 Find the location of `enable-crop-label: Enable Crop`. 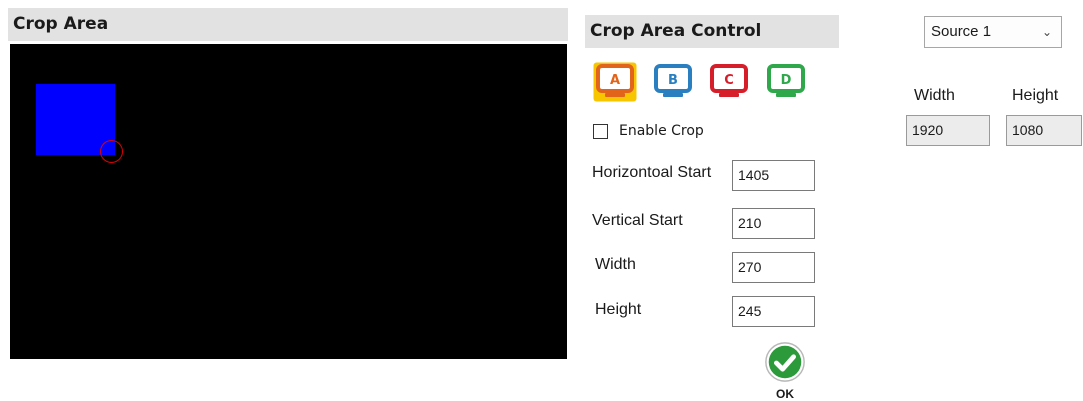

enable-crop-label: Enable Crop is located at coordinates (661, 131).